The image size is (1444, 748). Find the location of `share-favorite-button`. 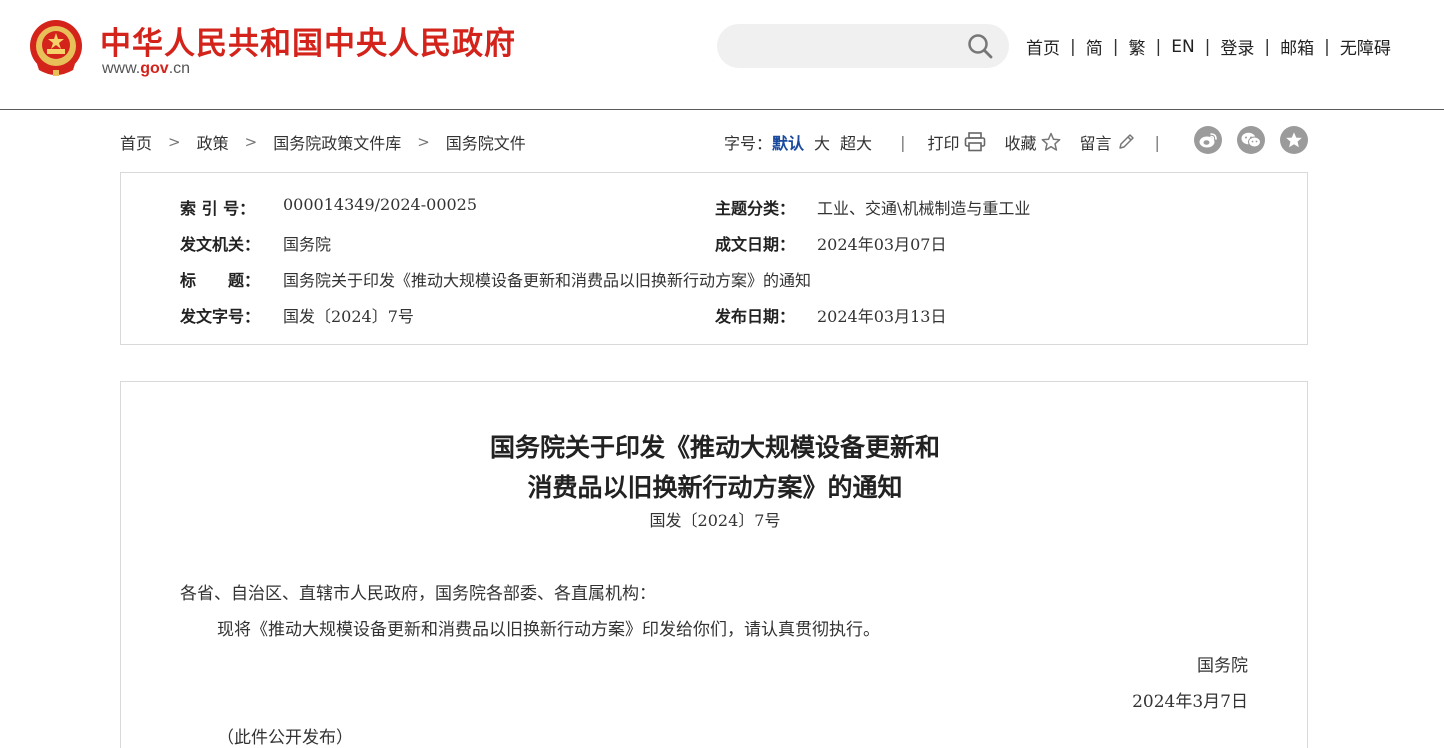

share-favorite-button is located at coordinates (1294, 140).